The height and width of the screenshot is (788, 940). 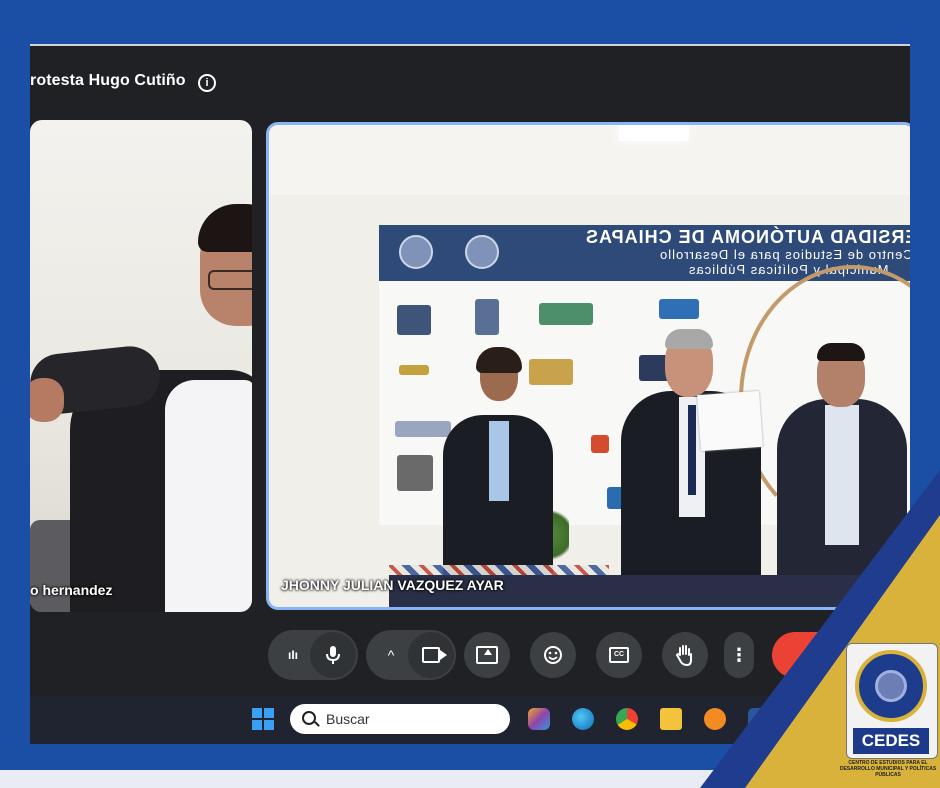 What do you see at coordinates (423, 429) in the screenshot?
I see `inafed-logo-icon` at bounding box center [423, 429].